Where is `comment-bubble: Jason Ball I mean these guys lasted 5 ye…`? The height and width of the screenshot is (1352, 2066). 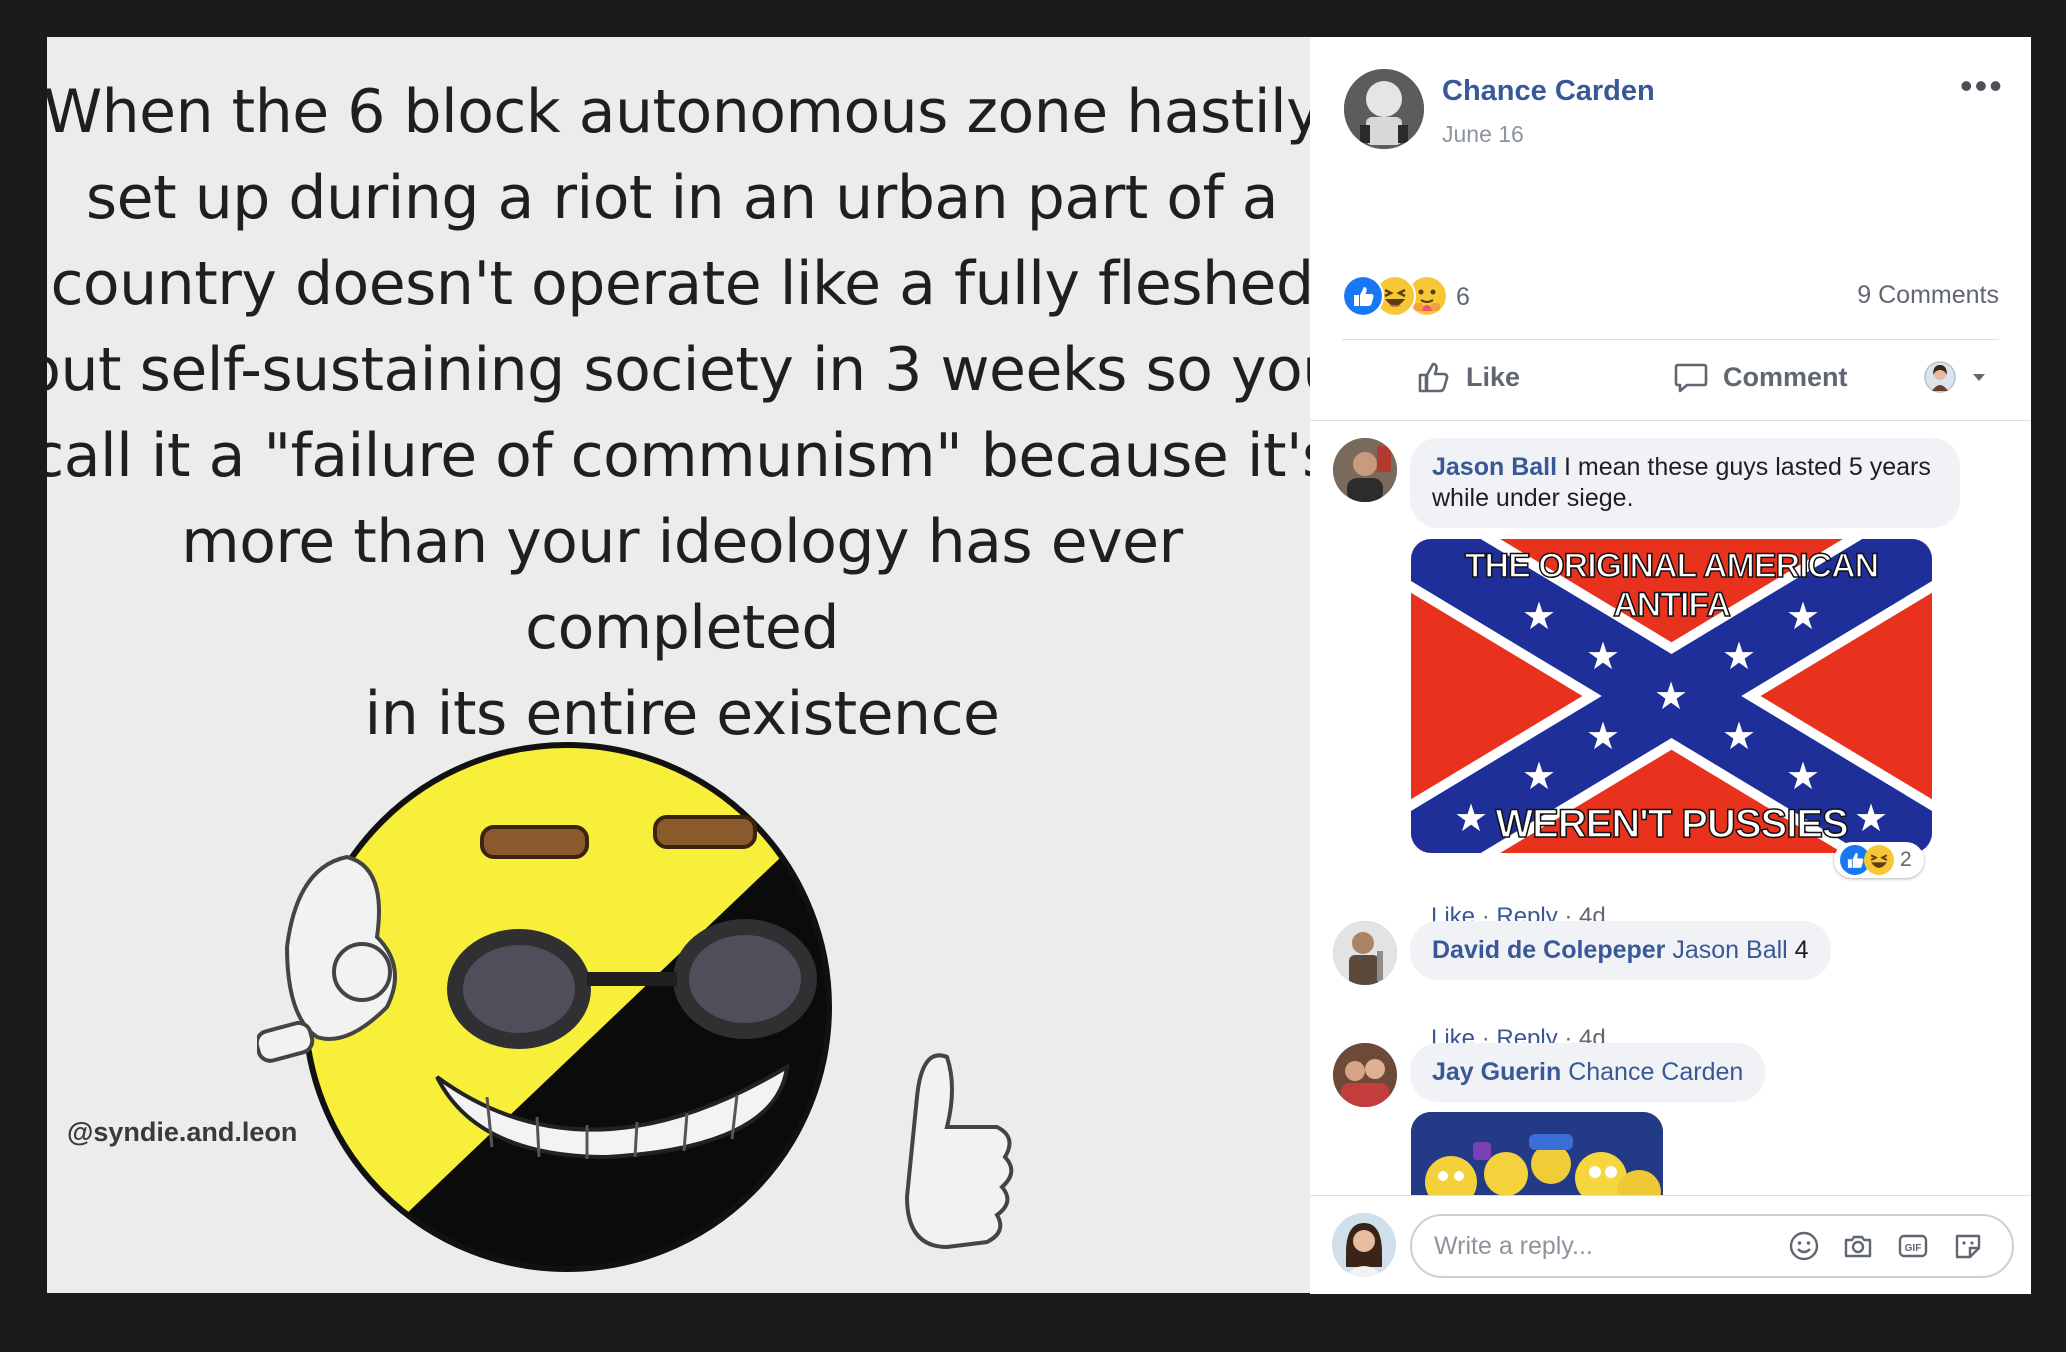
comment-bubble: Jason Ball I mean these guys lasted 5 ye… is located at coordinates (1685, 483).